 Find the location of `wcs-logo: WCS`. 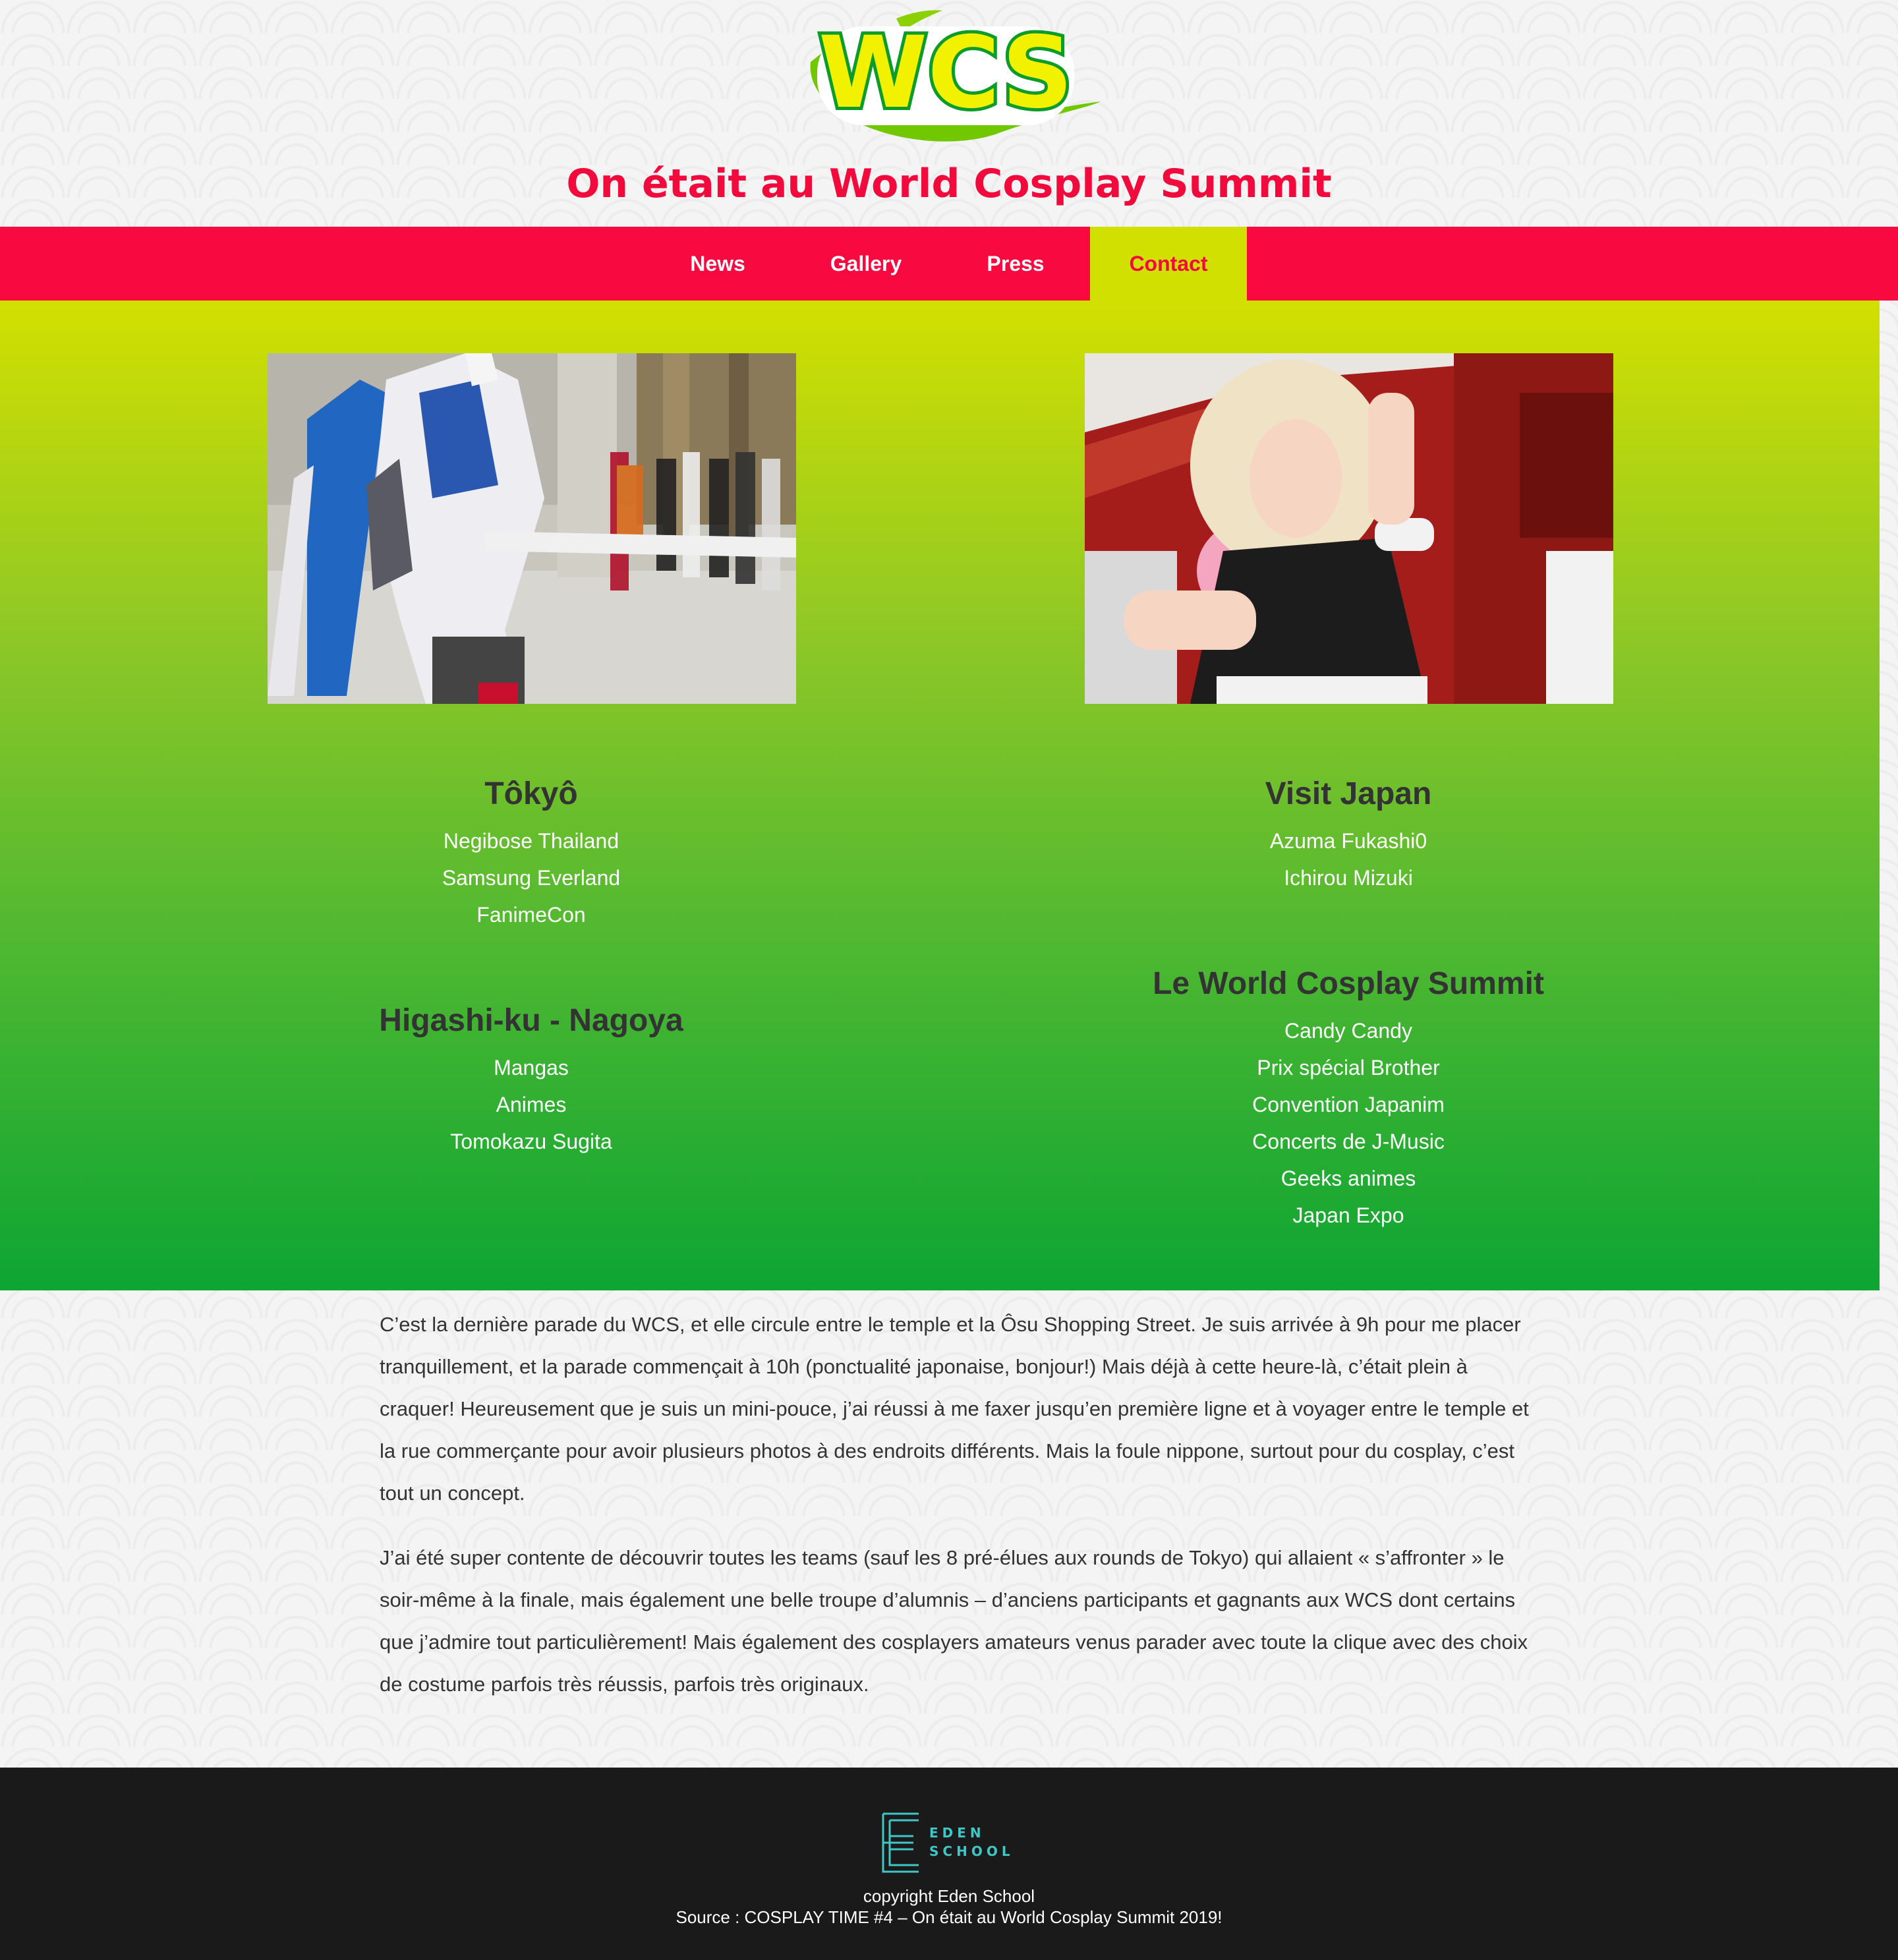

wcs-logo: WCS is located at coordinates (949, 81).